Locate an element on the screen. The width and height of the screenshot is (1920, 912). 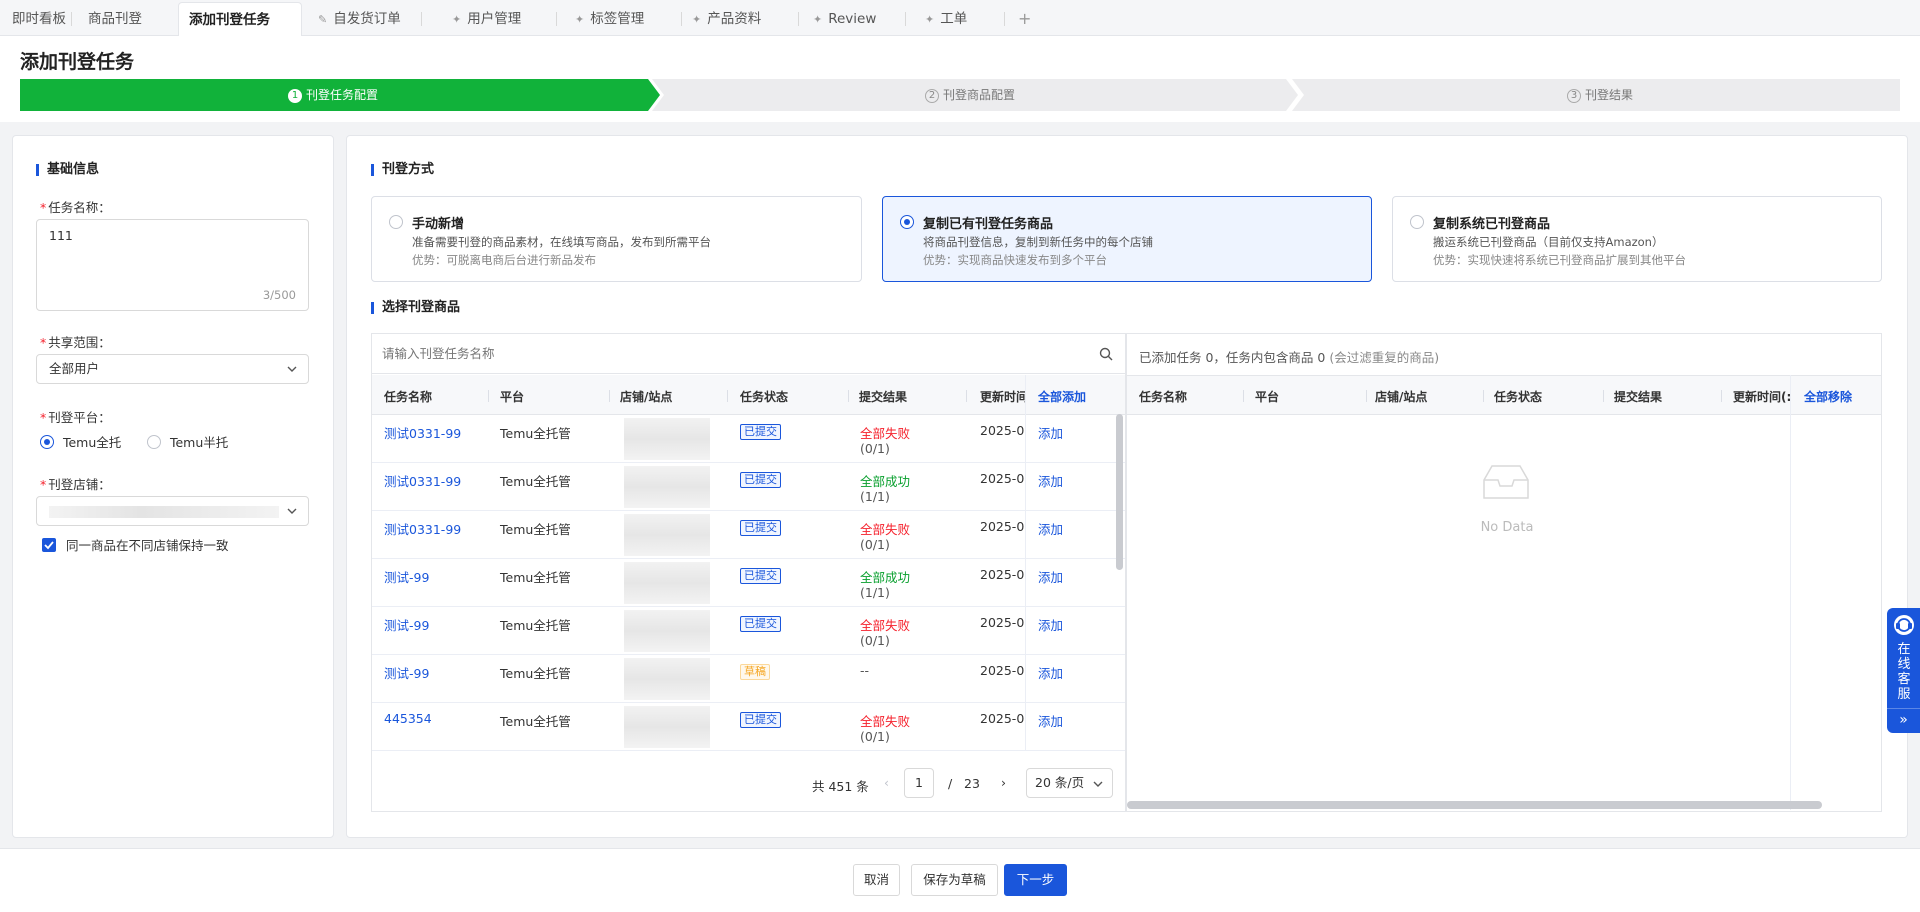
store-select is located at coordinates (172, 511).